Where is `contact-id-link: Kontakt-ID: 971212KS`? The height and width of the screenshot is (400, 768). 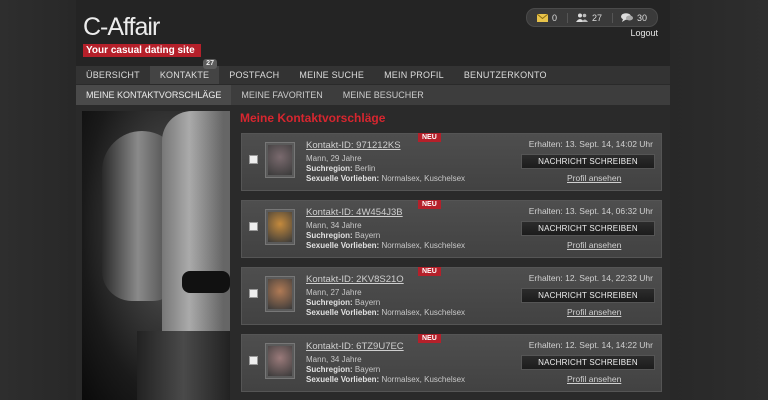 contact-id-link: Kontakt-ID: 971212KS is located at coordinates (353, 145).